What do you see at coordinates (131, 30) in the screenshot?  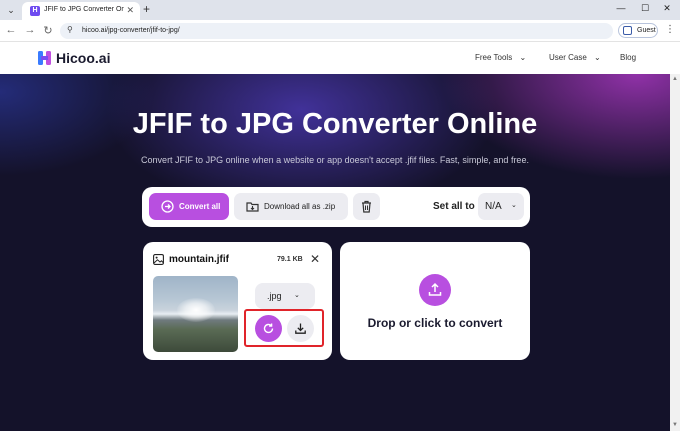 I see `url-text: hicoo.ai/jpg-converter/jfif-to-jpg/` at bounding box center [131, 30].